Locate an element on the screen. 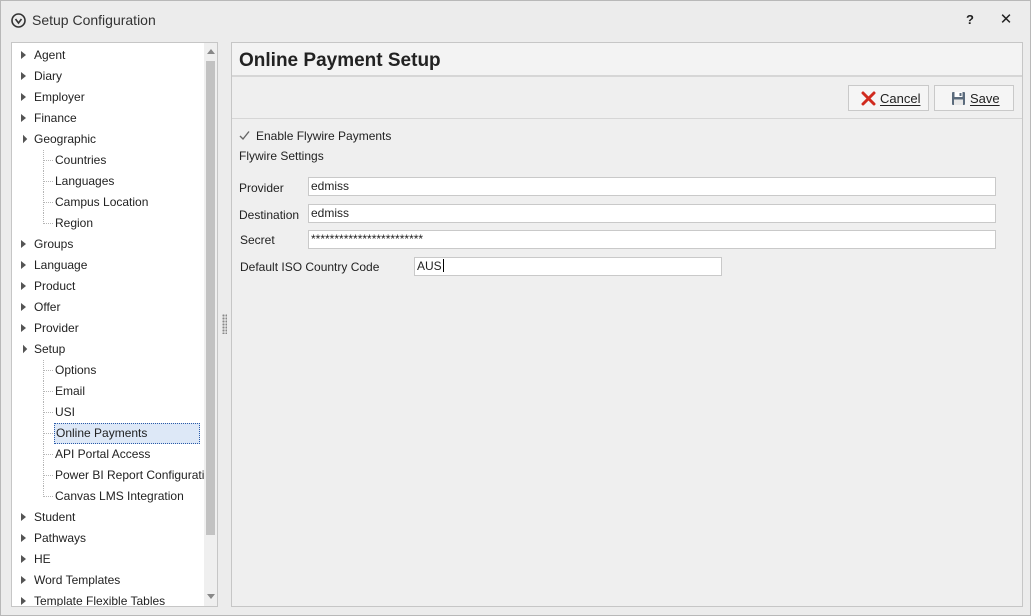 The height and width of the screenshot is (616, 1031). tree-item-label: Email is located at coordinates (70, 391).